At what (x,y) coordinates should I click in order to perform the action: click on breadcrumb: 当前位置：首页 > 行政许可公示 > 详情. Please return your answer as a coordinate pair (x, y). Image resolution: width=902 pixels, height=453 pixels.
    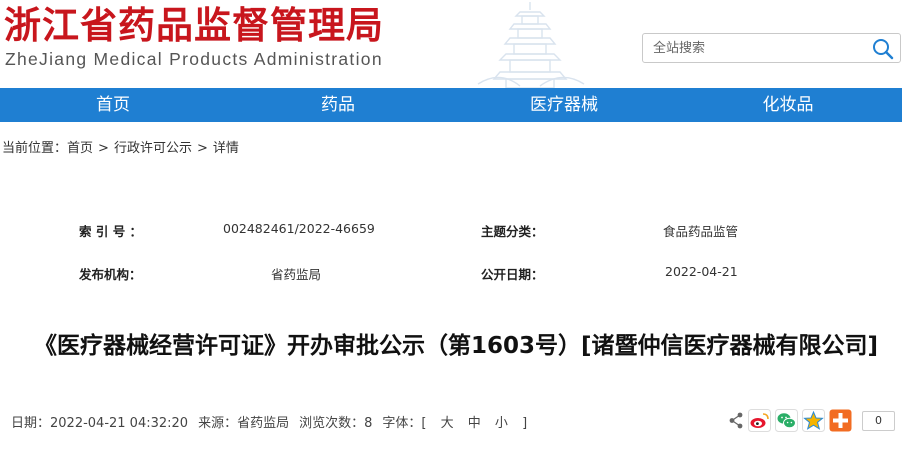
    Looking at the image, I should click on (120, 146).